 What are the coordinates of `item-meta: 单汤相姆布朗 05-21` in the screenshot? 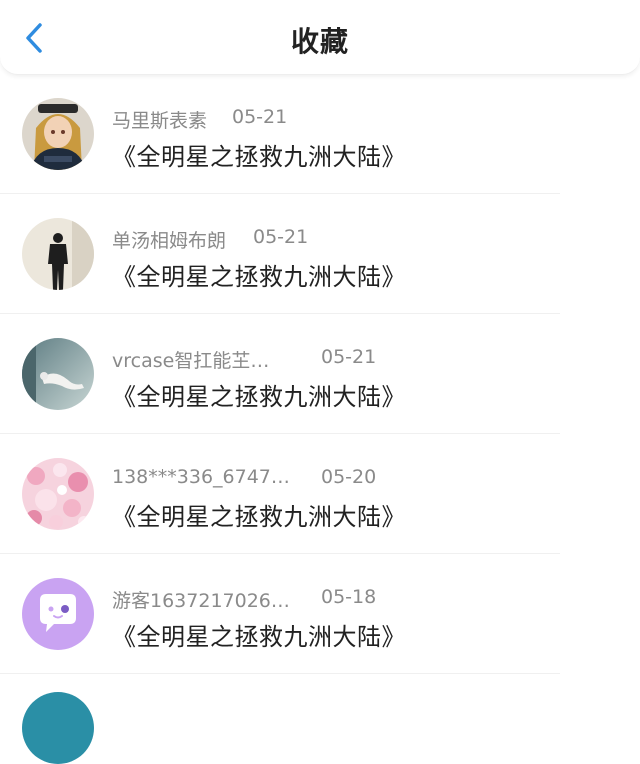 It's located at (210, 239).